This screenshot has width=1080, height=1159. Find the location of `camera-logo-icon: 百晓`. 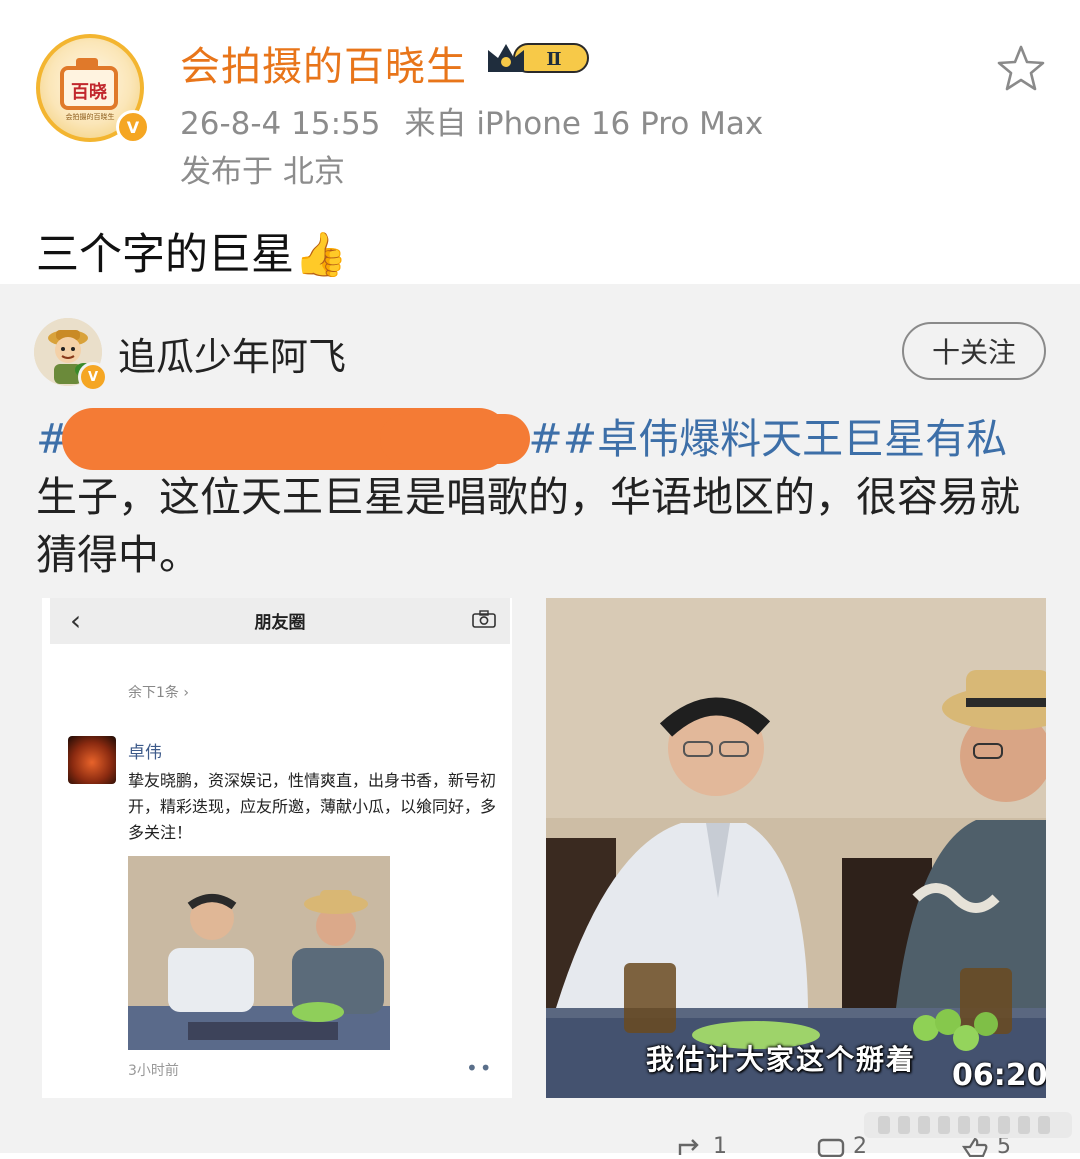

camera-logo-icon: 百晓 is located at coordinates (89, 84).